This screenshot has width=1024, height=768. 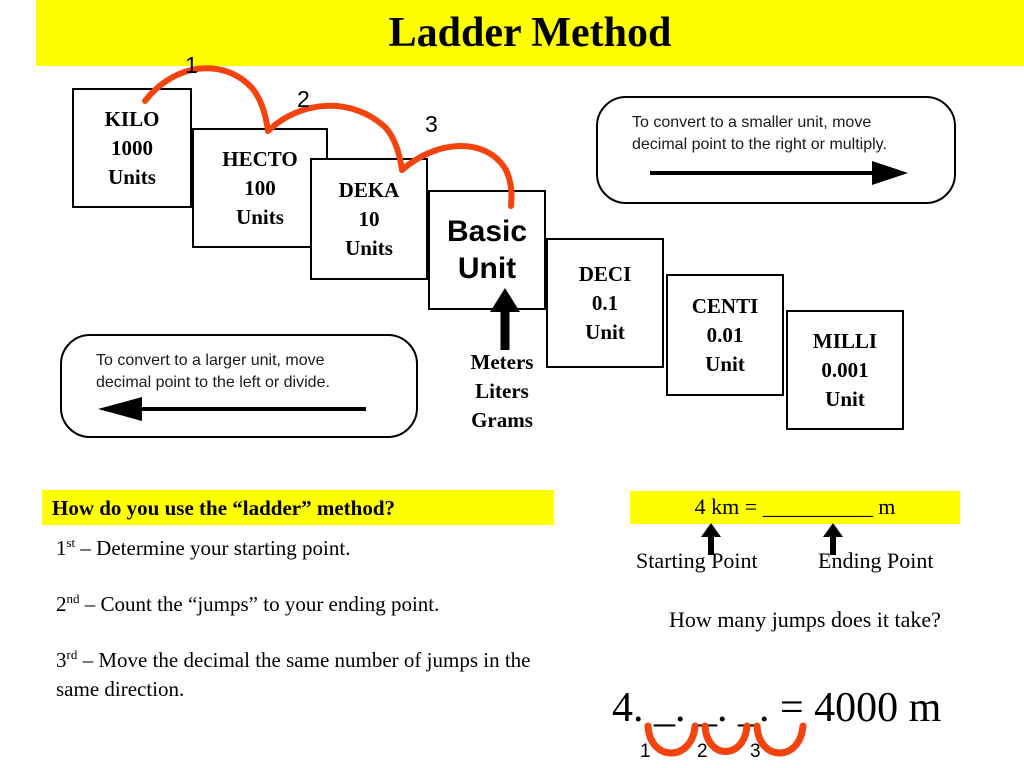 I want to click on ladder-step-milli: MILLI 0.001 Unit, so click(x=845, y=370).